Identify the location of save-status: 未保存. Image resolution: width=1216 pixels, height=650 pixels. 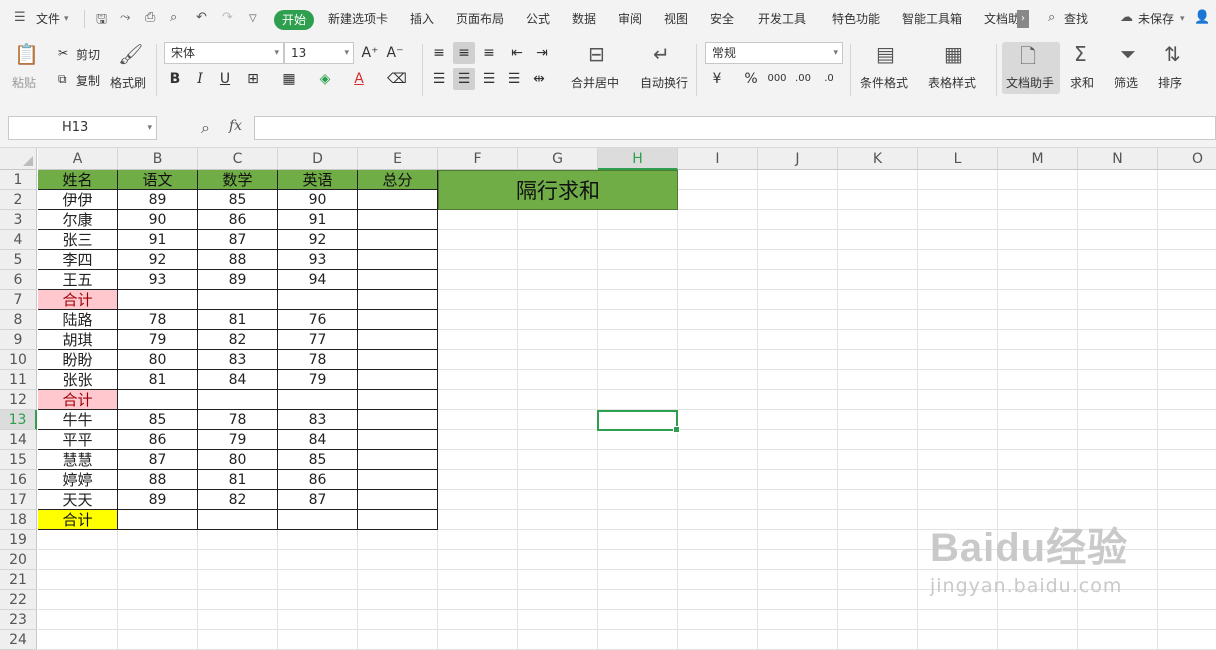
(1156, 18).